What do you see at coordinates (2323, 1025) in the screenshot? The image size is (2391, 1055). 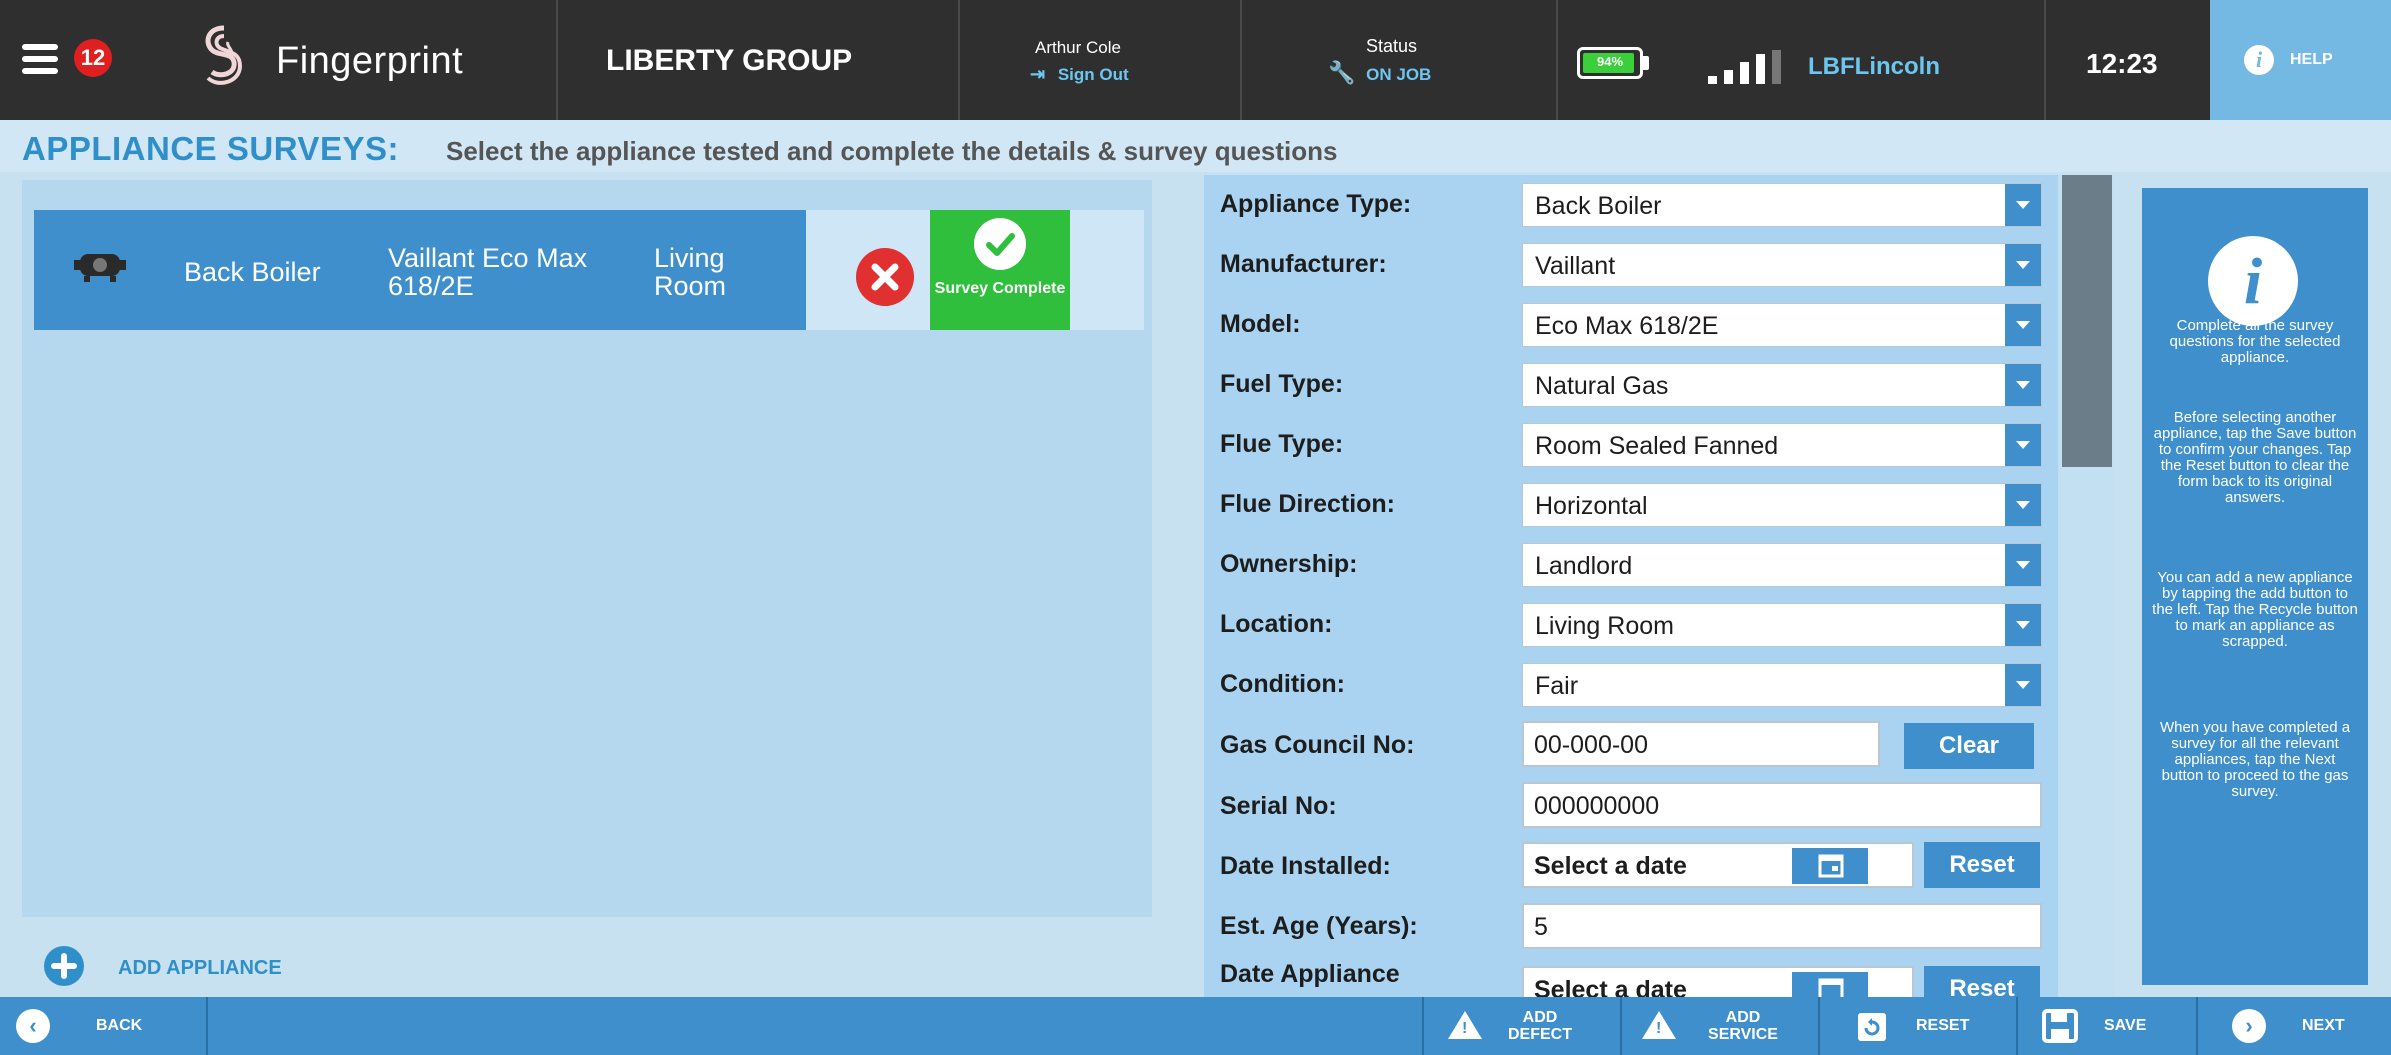 I see `next-label: NEXT` at bounding box center [2323, 1025].